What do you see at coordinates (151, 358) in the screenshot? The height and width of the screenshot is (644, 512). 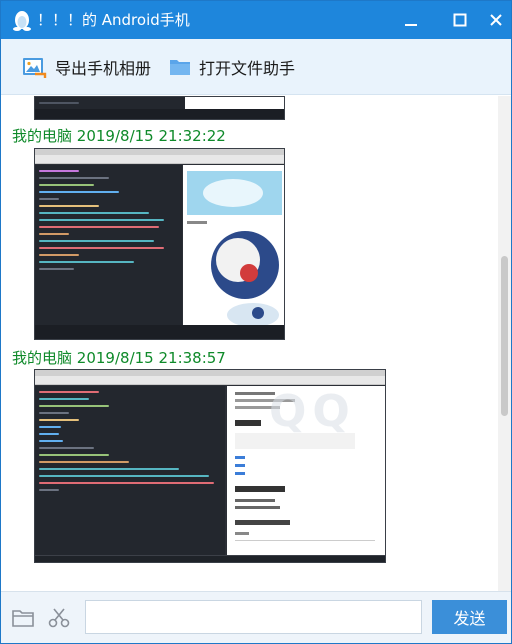 I see `message-time: 2019/8/15 21:38:57` at bounding box center [151, 358].